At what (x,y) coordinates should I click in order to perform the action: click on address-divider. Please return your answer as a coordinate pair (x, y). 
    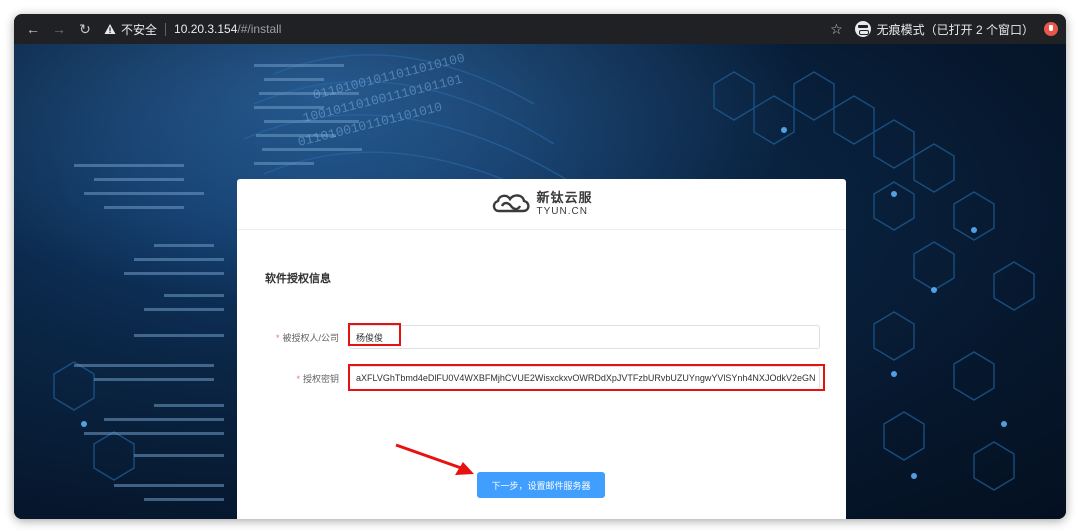
    Looking at the image, I should click on (166, 29).